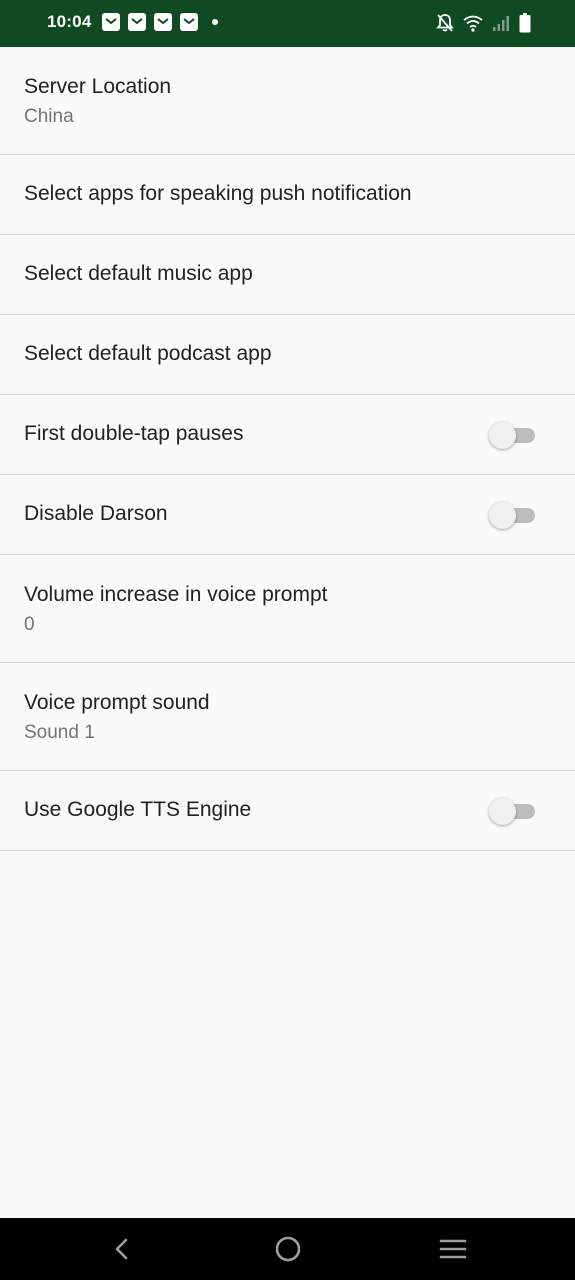  Describe the element at coordinates (98, 86) in the screenshot. I see `pref-title: Server Location` at that location.